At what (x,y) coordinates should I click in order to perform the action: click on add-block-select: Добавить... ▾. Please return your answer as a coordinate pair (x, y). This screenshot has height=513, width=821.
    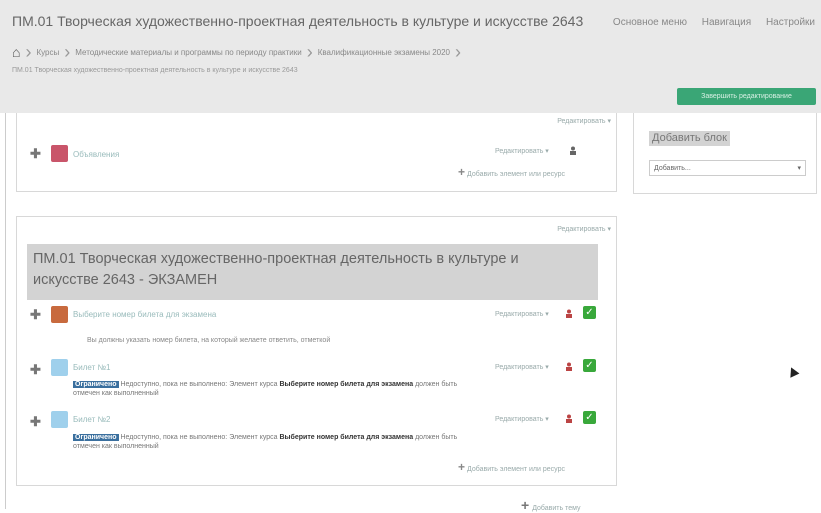
    Looking at the image, I should click on (727, 168).